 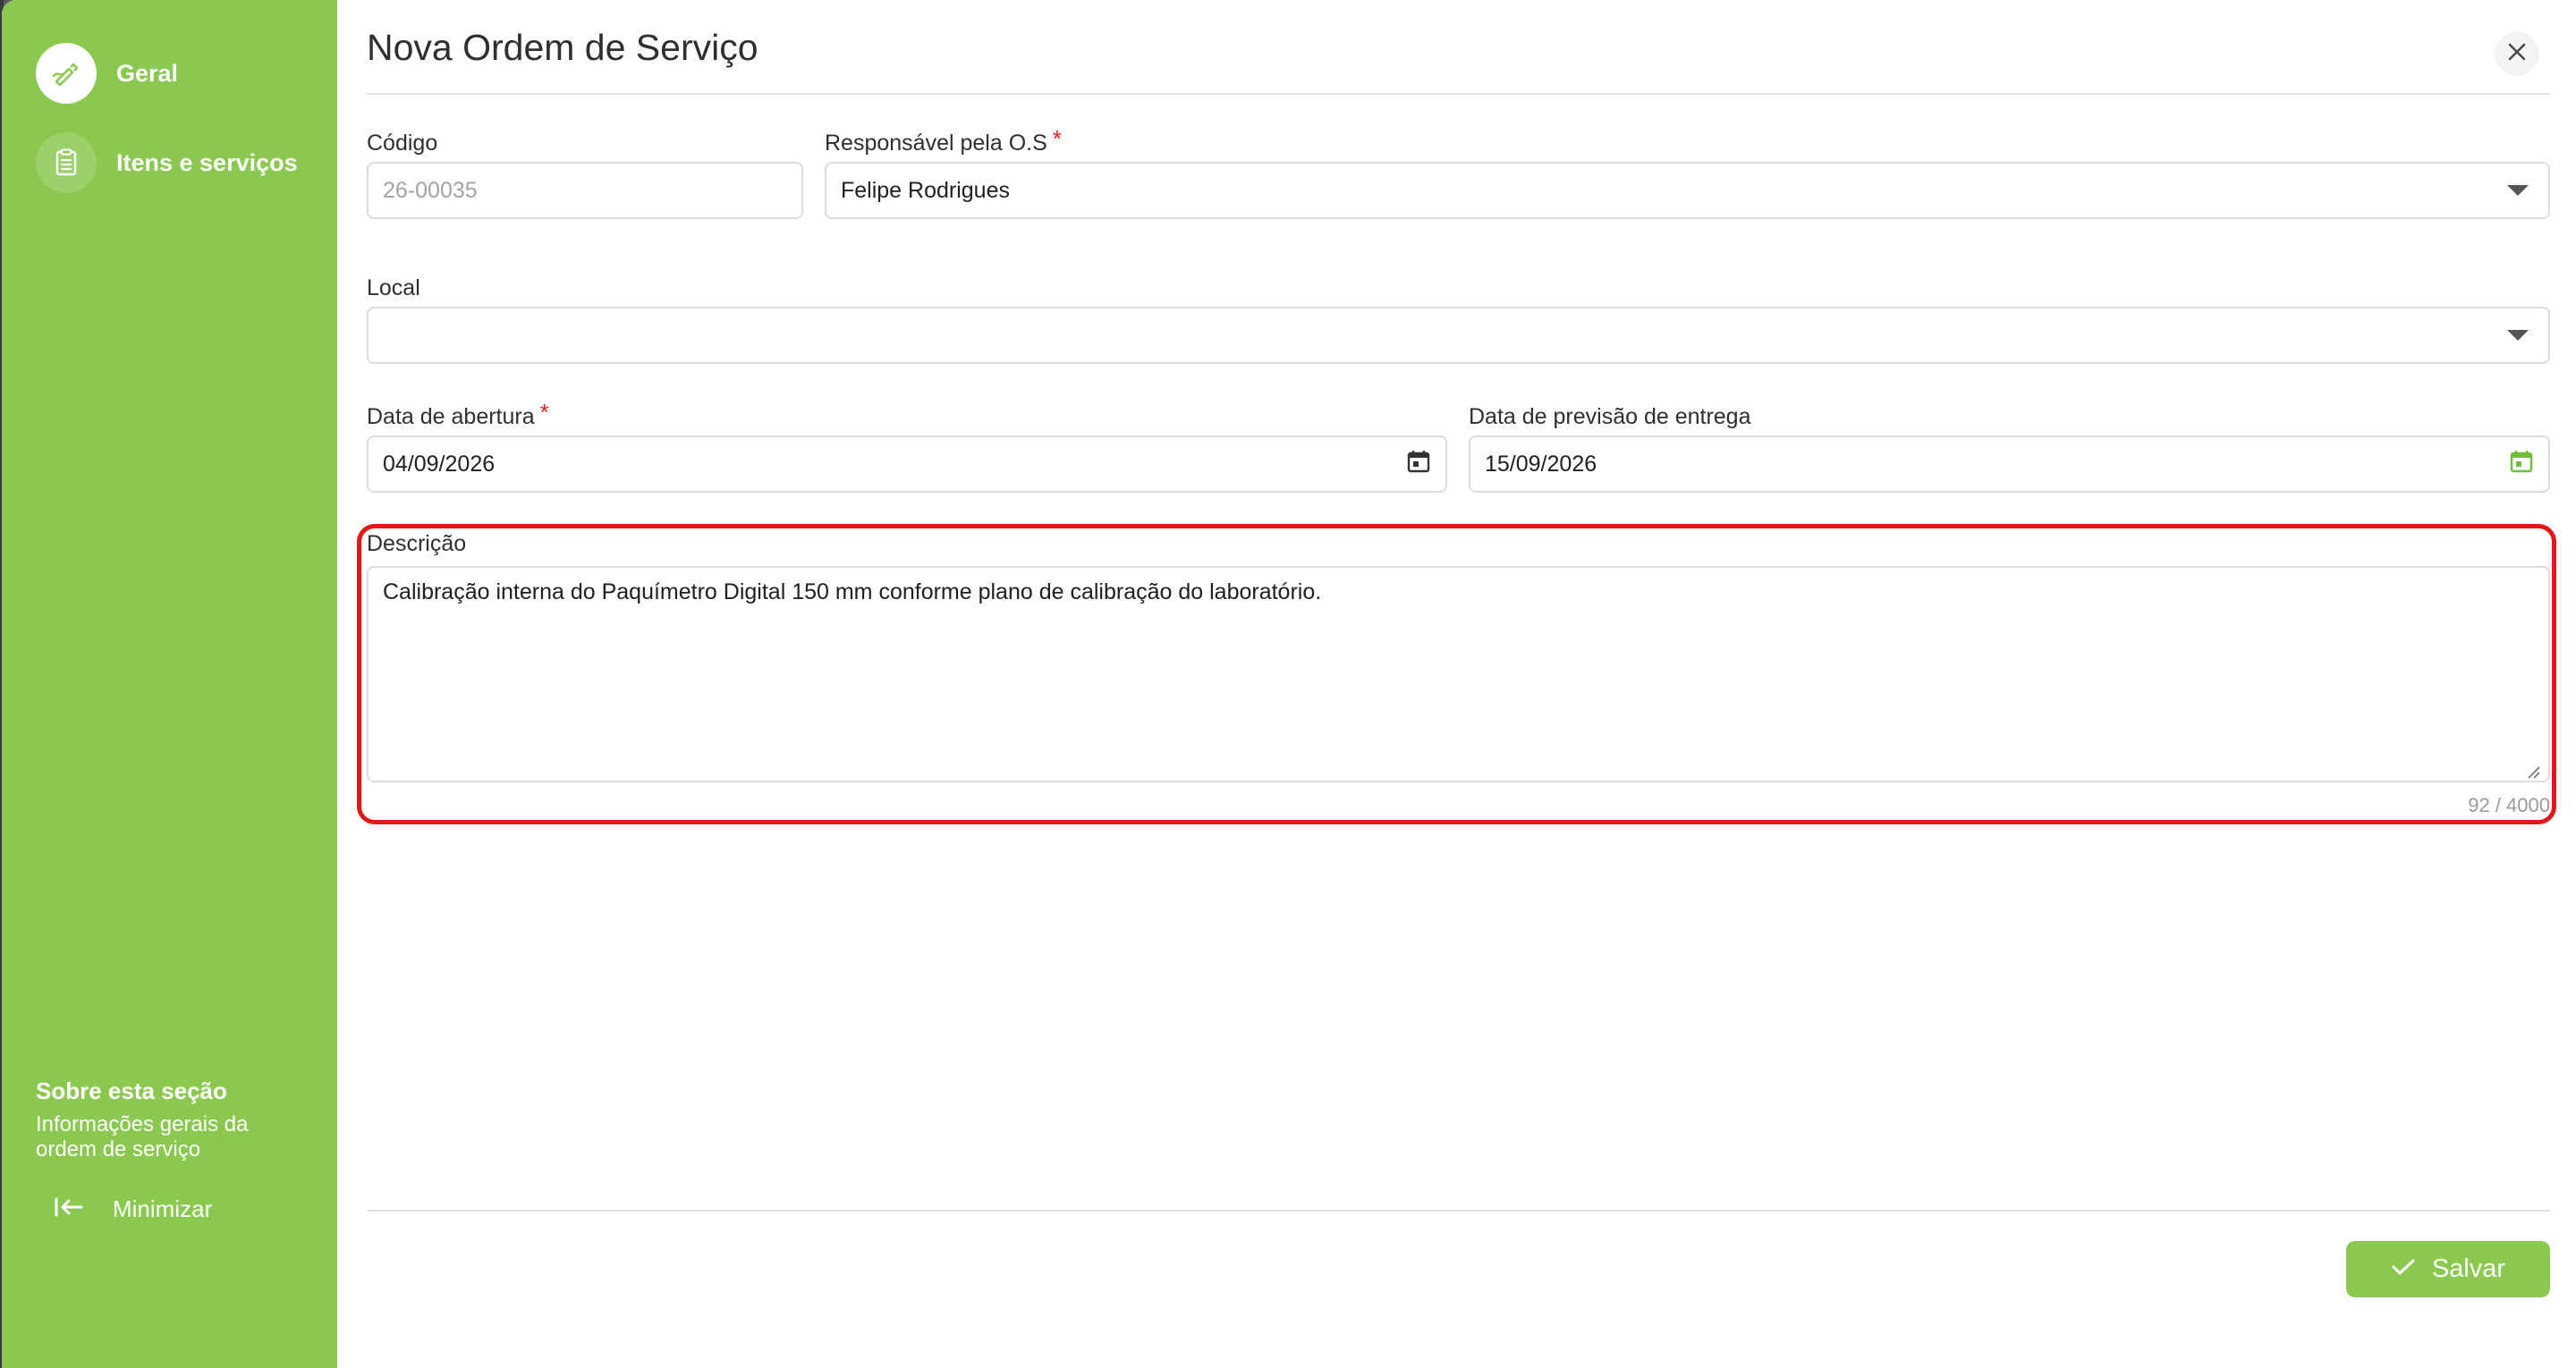 What do you see at coordinates (2533, 768) in the screenshot?
I see `resize-handle-icon` at bounding box center [2533, 768].